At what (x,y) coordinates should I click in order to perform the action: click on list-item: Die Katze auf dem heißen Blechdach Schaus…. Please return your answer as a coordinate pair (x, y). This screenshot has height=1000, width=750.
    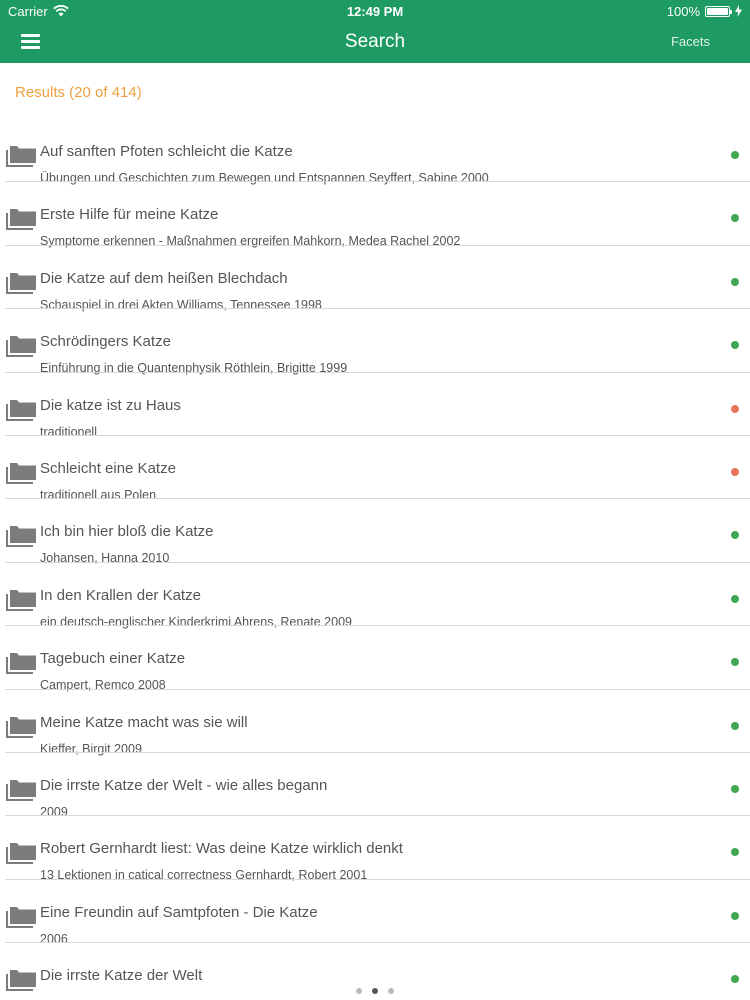
    Looking at the image, I should click on (375, 279).